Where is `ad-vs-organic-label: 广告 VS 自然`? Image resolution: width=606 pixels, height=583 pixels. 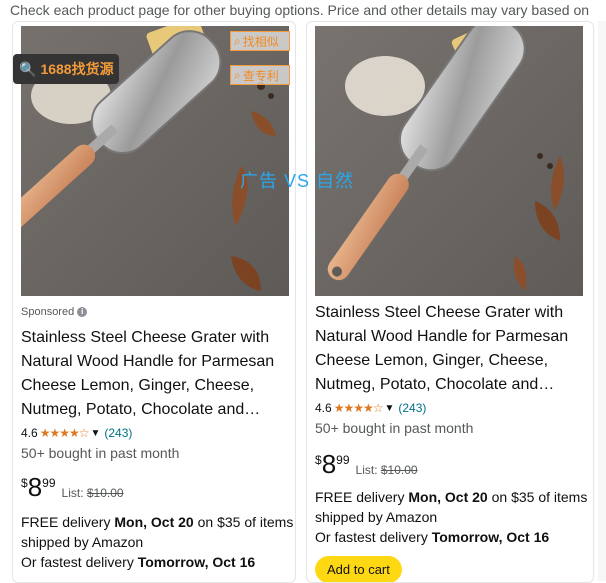
ad-vs-organic-label: 广告 VS 自然 is located at coordinates (297, 181).